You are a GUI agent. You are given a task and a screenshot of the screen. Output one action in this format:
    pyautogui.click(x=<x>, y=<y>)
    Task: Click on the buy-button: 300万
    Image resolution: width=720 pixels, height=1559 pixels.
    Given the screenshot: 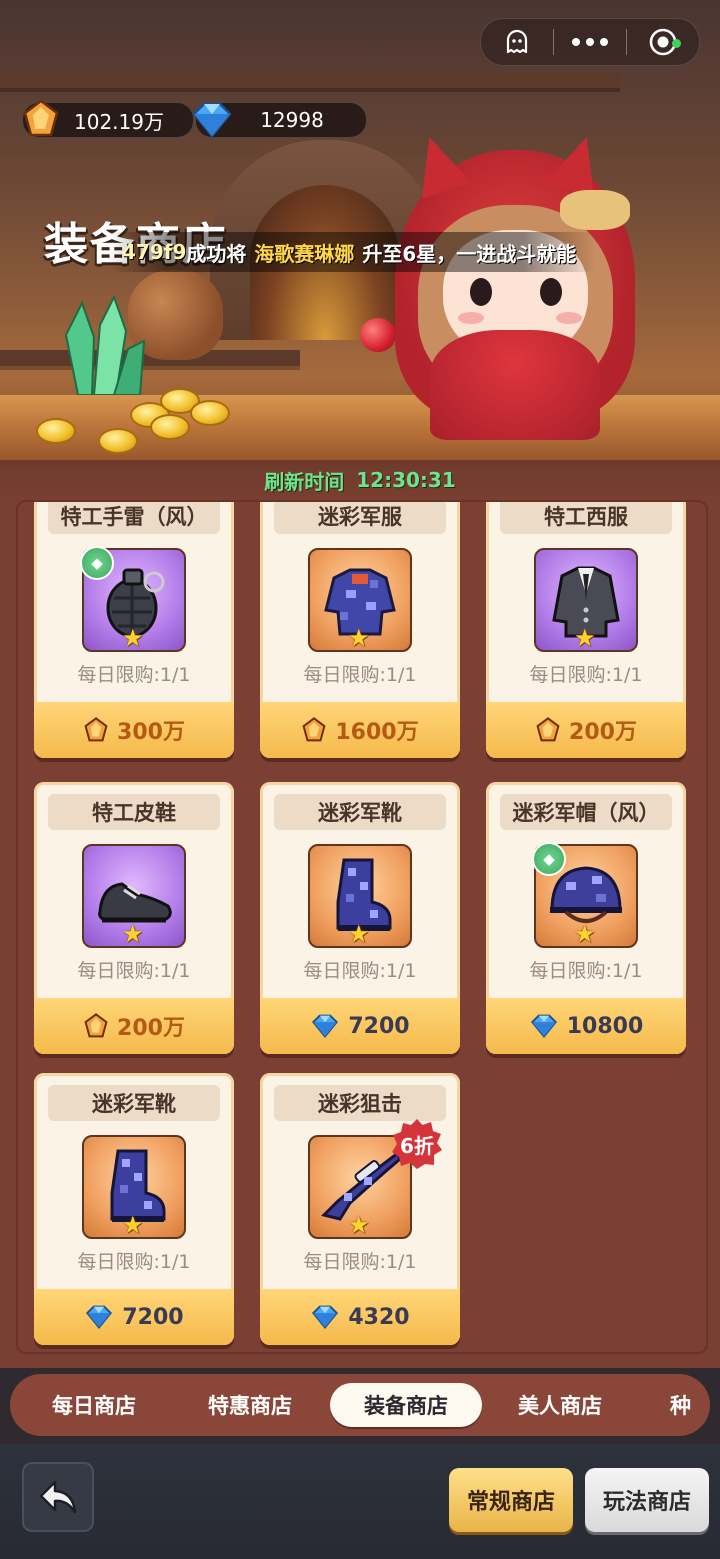 What is the action you would take?
    pyautogui.click(x=134, y=730)
    